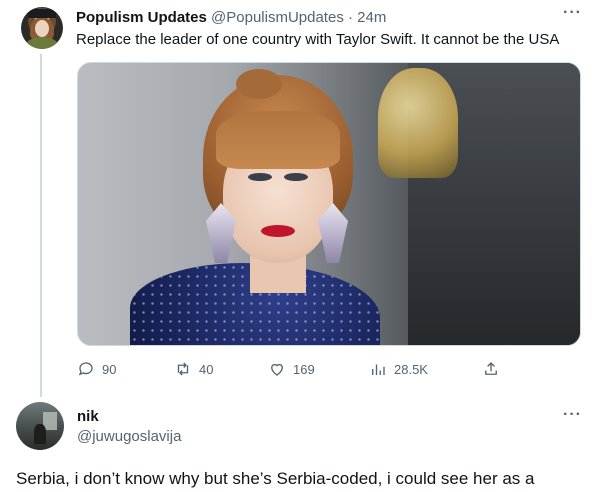 The width and height of the screenshot is (595, 492). What do you see at coordinates (109, 369) in the screenshot?
I see `reply-count: 90` at bounding box center [109, 369].